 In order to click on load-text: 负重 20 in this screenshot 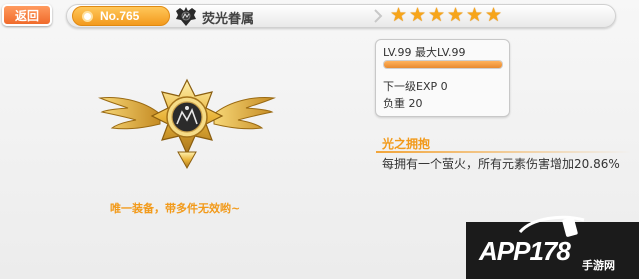, I will do `click(403, 103)`.